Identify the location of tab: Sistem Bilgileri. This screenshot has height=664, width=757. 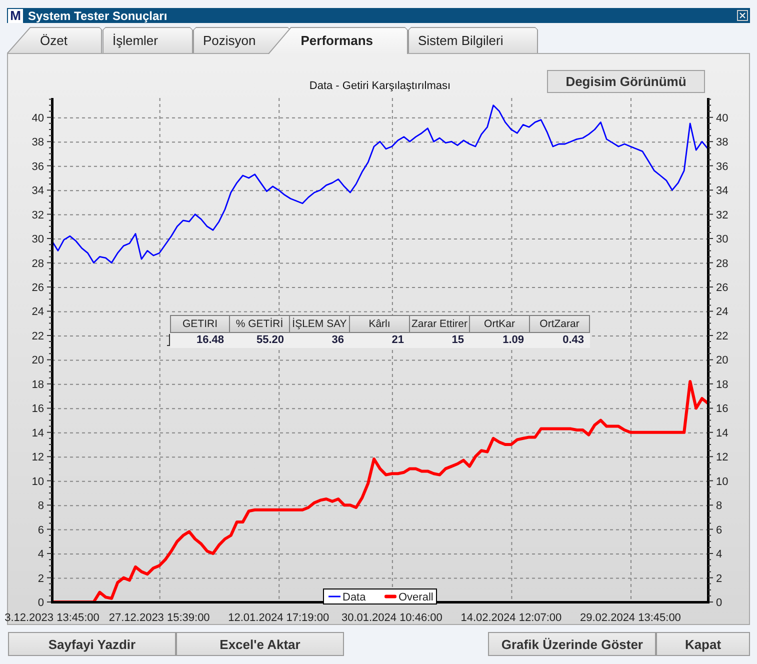
(473, 40).